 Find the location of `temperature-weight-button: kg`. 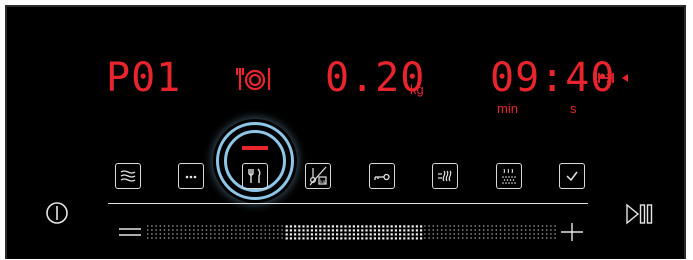

temperature-weight-button: kg is located at coordinates (318, 176).